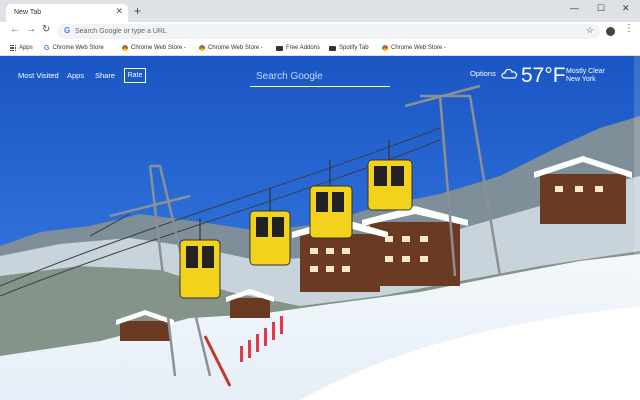 Image resolution: width=640 pixels, height=400 pixels. I want to click on arrow-left-icon: ←, so click(15, 30).